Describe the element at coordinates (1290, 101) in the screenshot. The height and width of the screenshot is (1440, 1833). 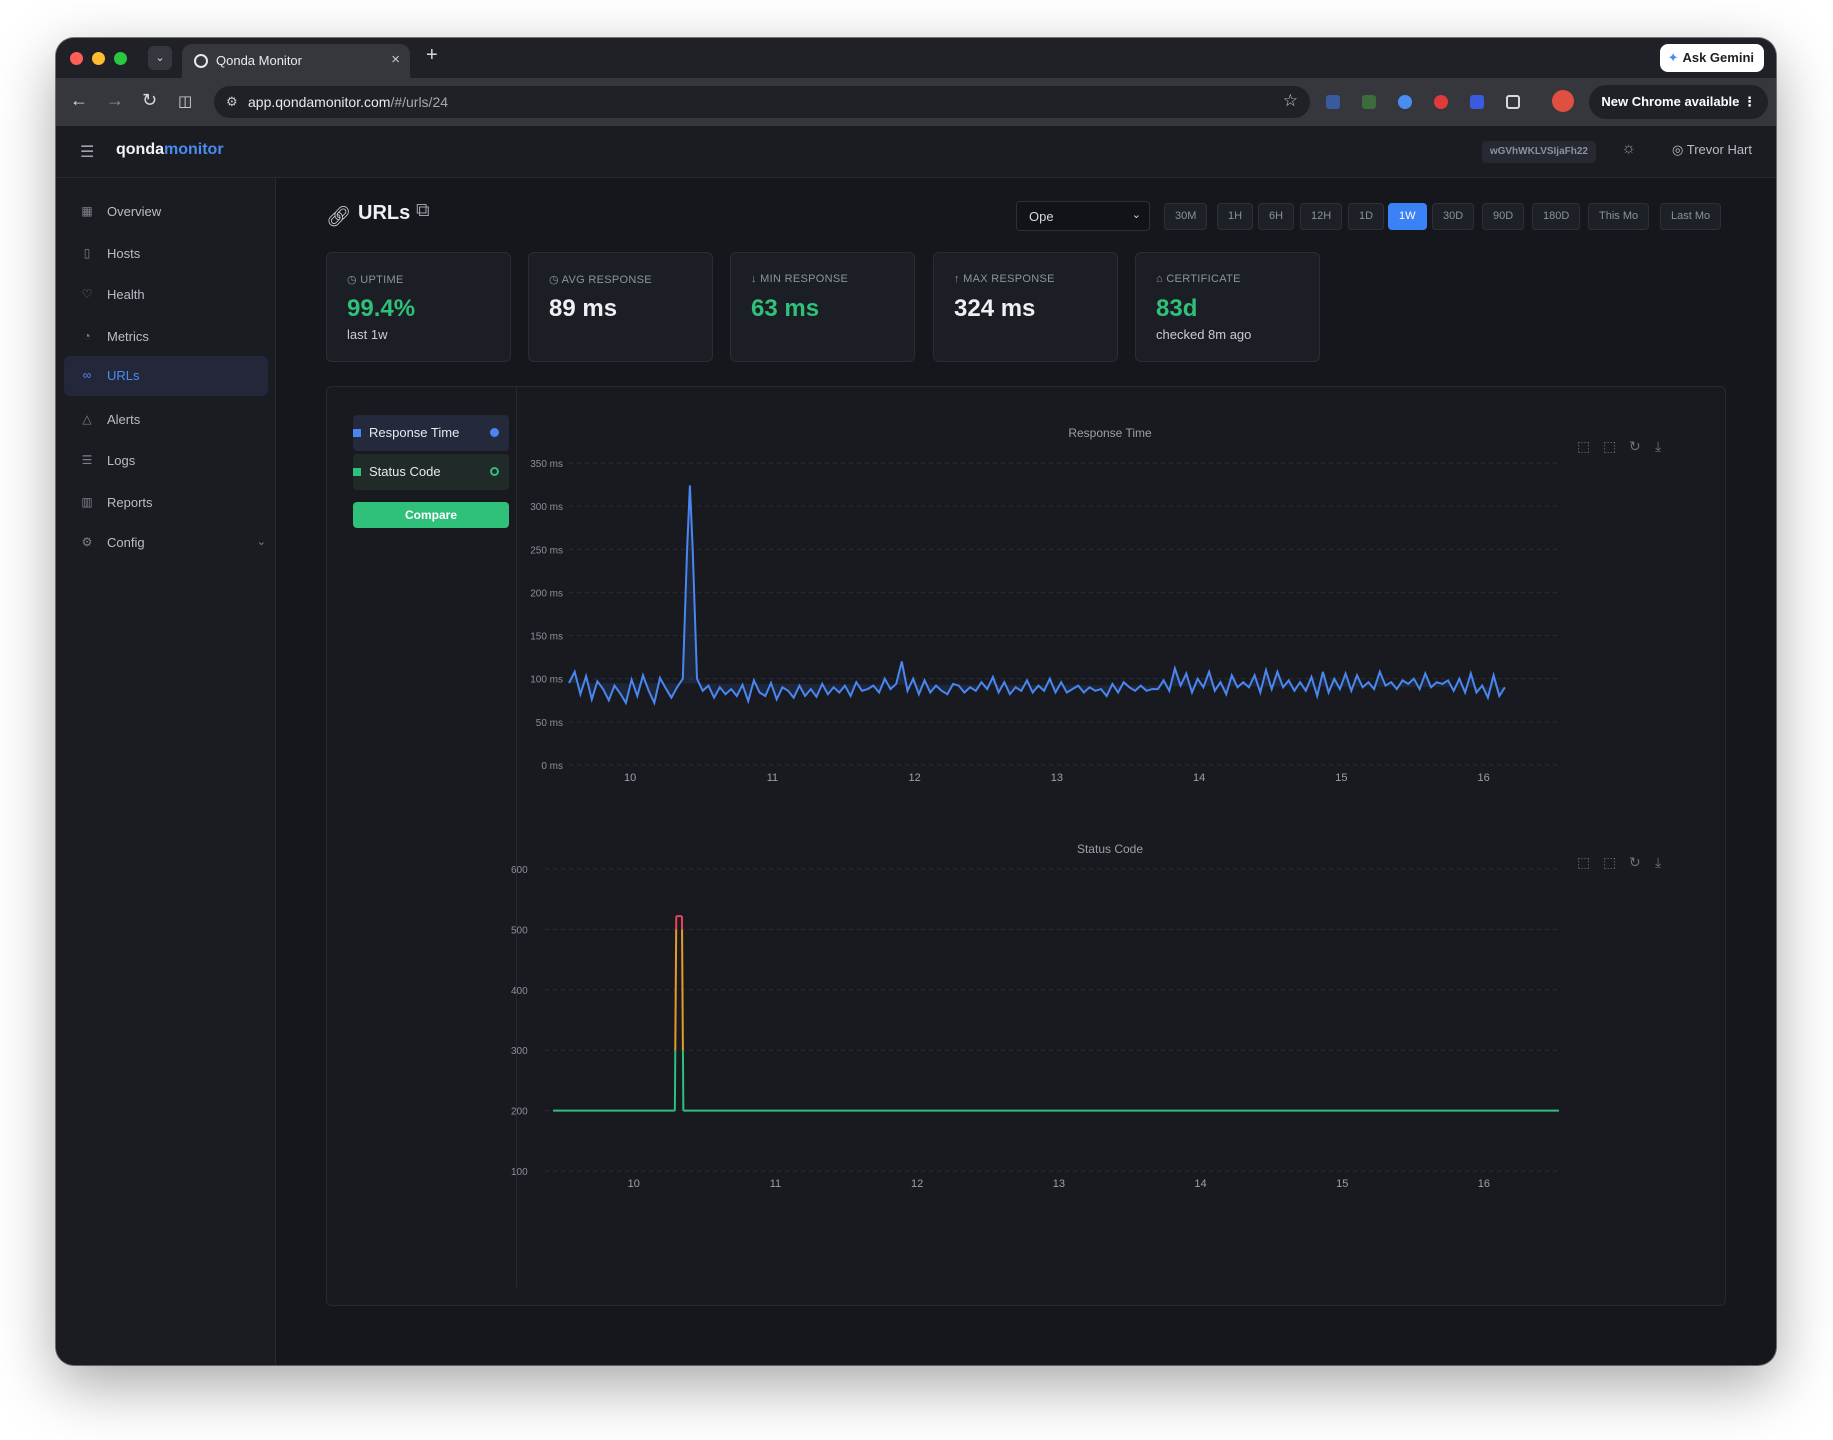
I see `bookmark-star-icon: ☆` at that location.